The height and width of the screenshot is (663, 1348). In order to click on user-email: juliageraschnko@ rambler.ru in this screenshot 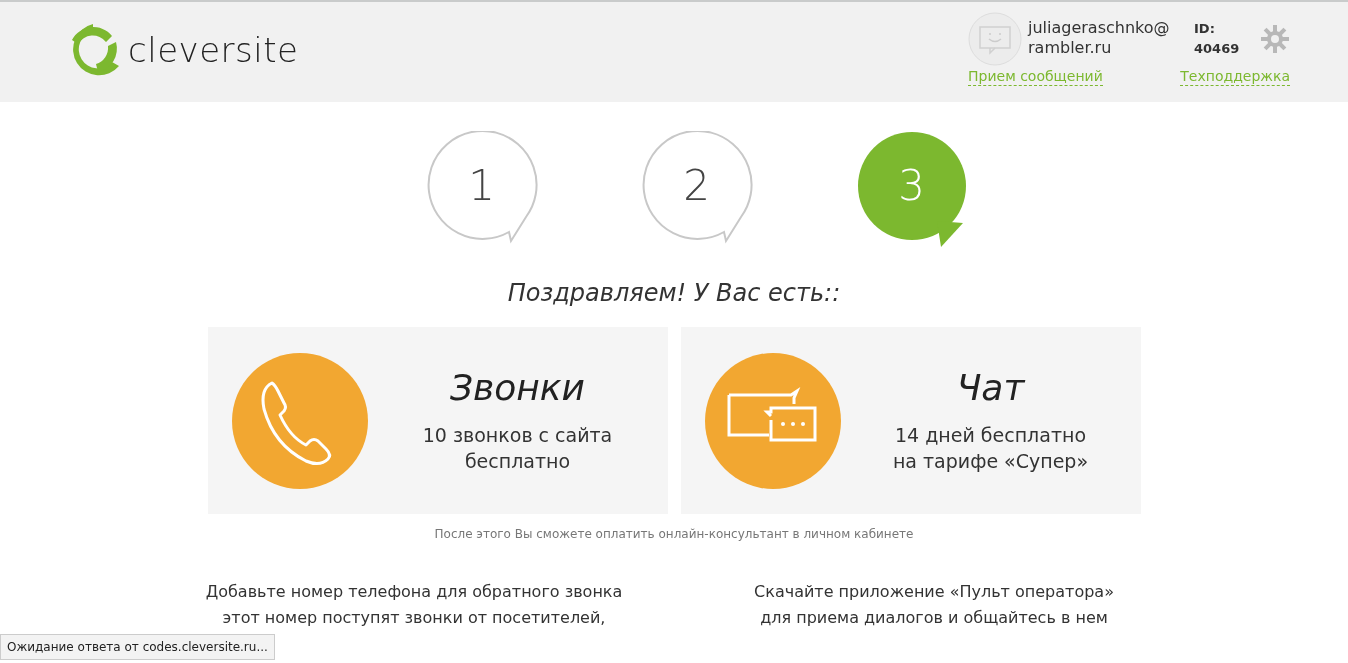, I will do `click(1099, 38)`.